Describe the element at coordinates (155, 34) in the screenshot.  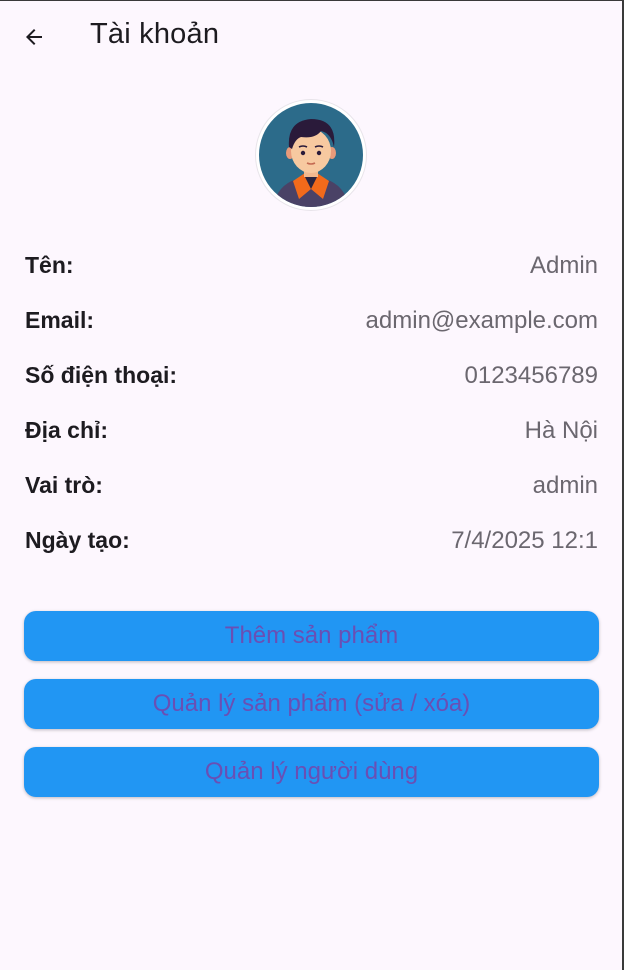
I see `page-title: Tài khoản` at that location.